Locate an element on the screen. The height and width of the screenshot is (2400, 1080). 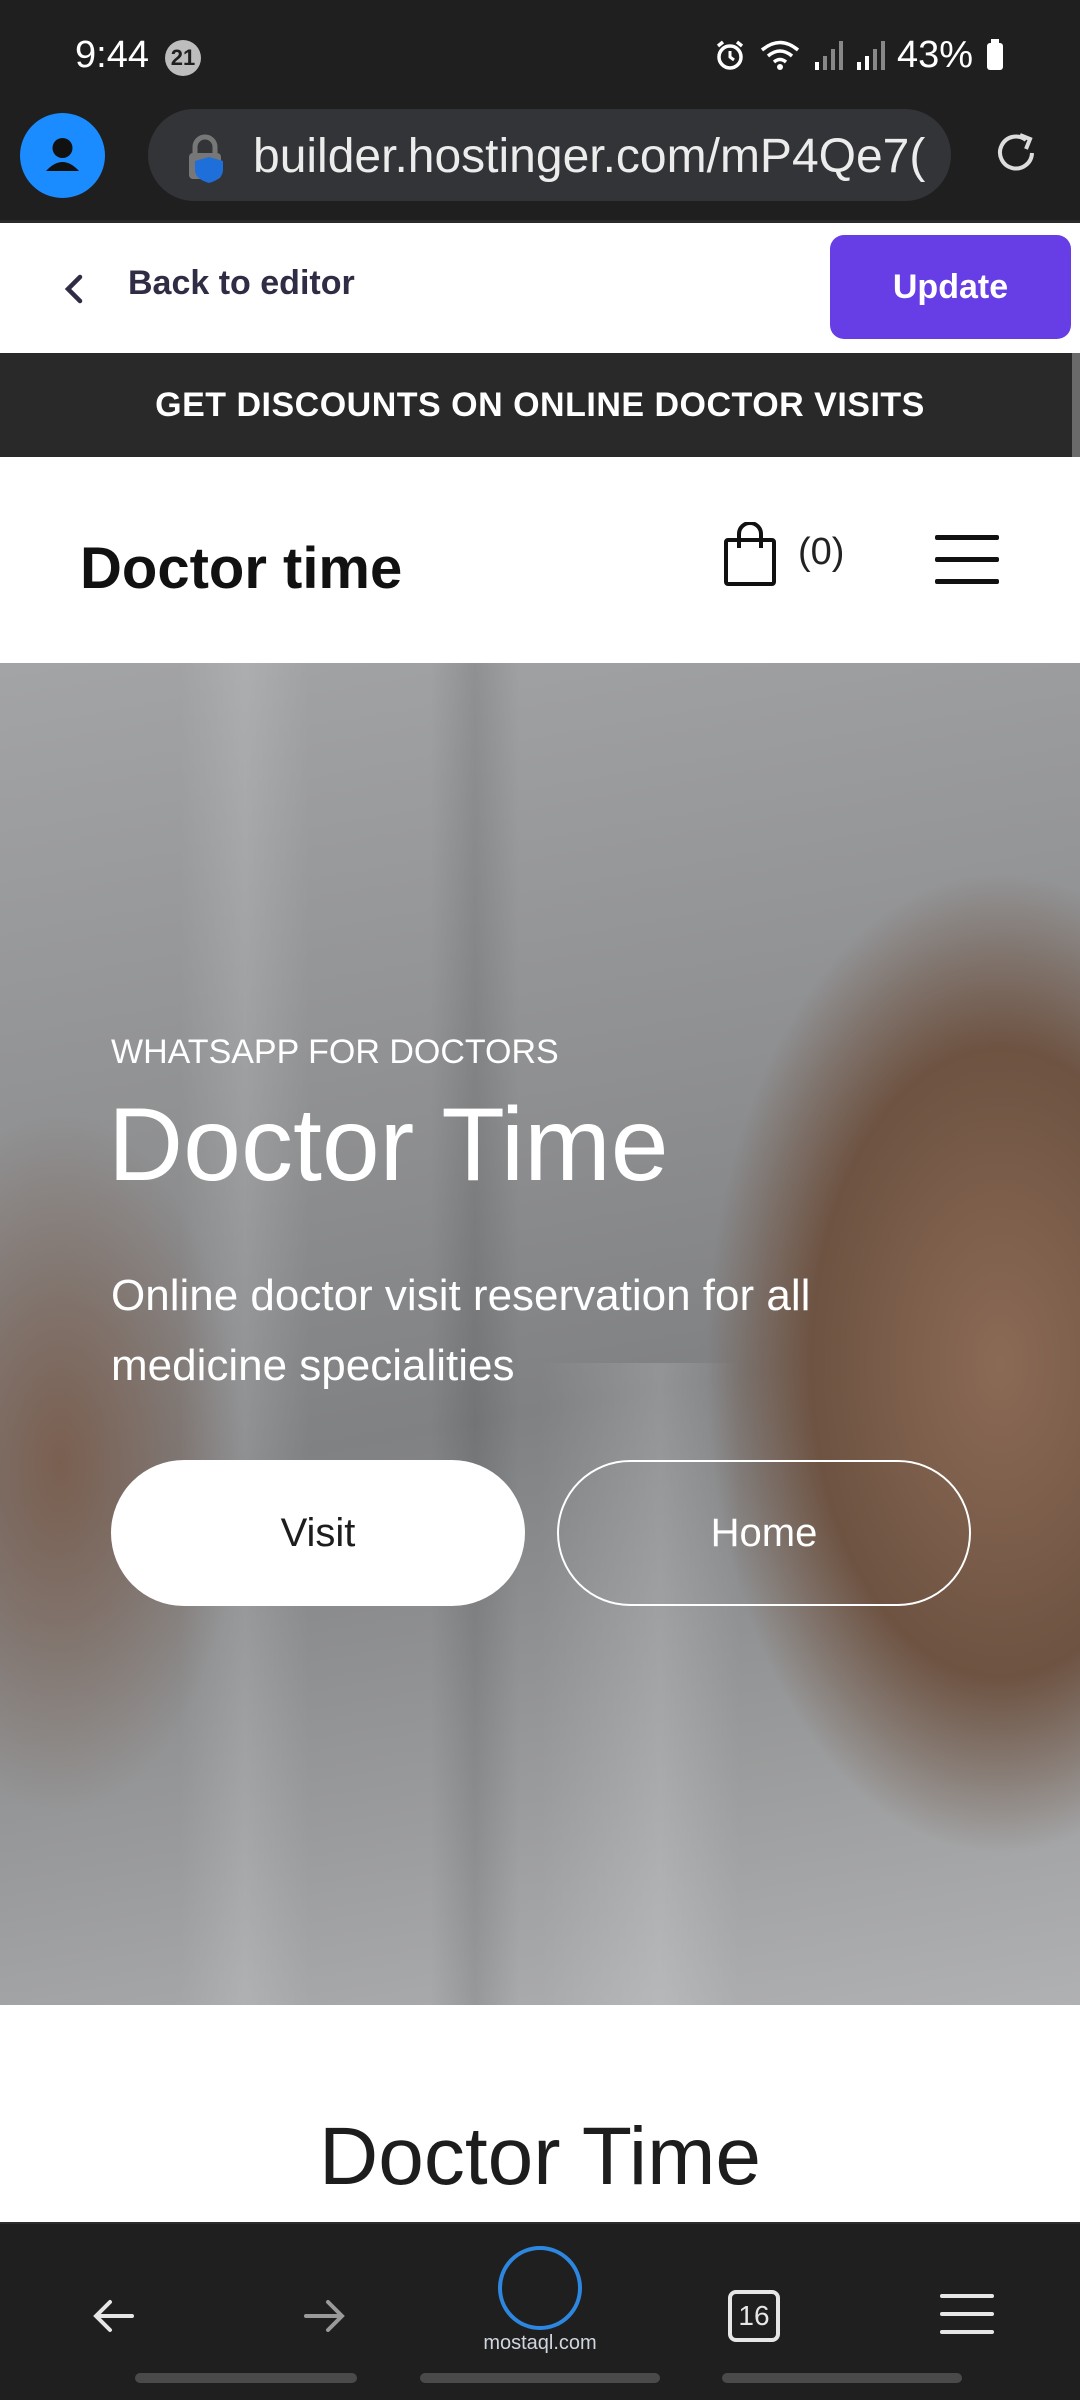
watermark-logo: mostaql.com is located at coordinates (540, 2300).